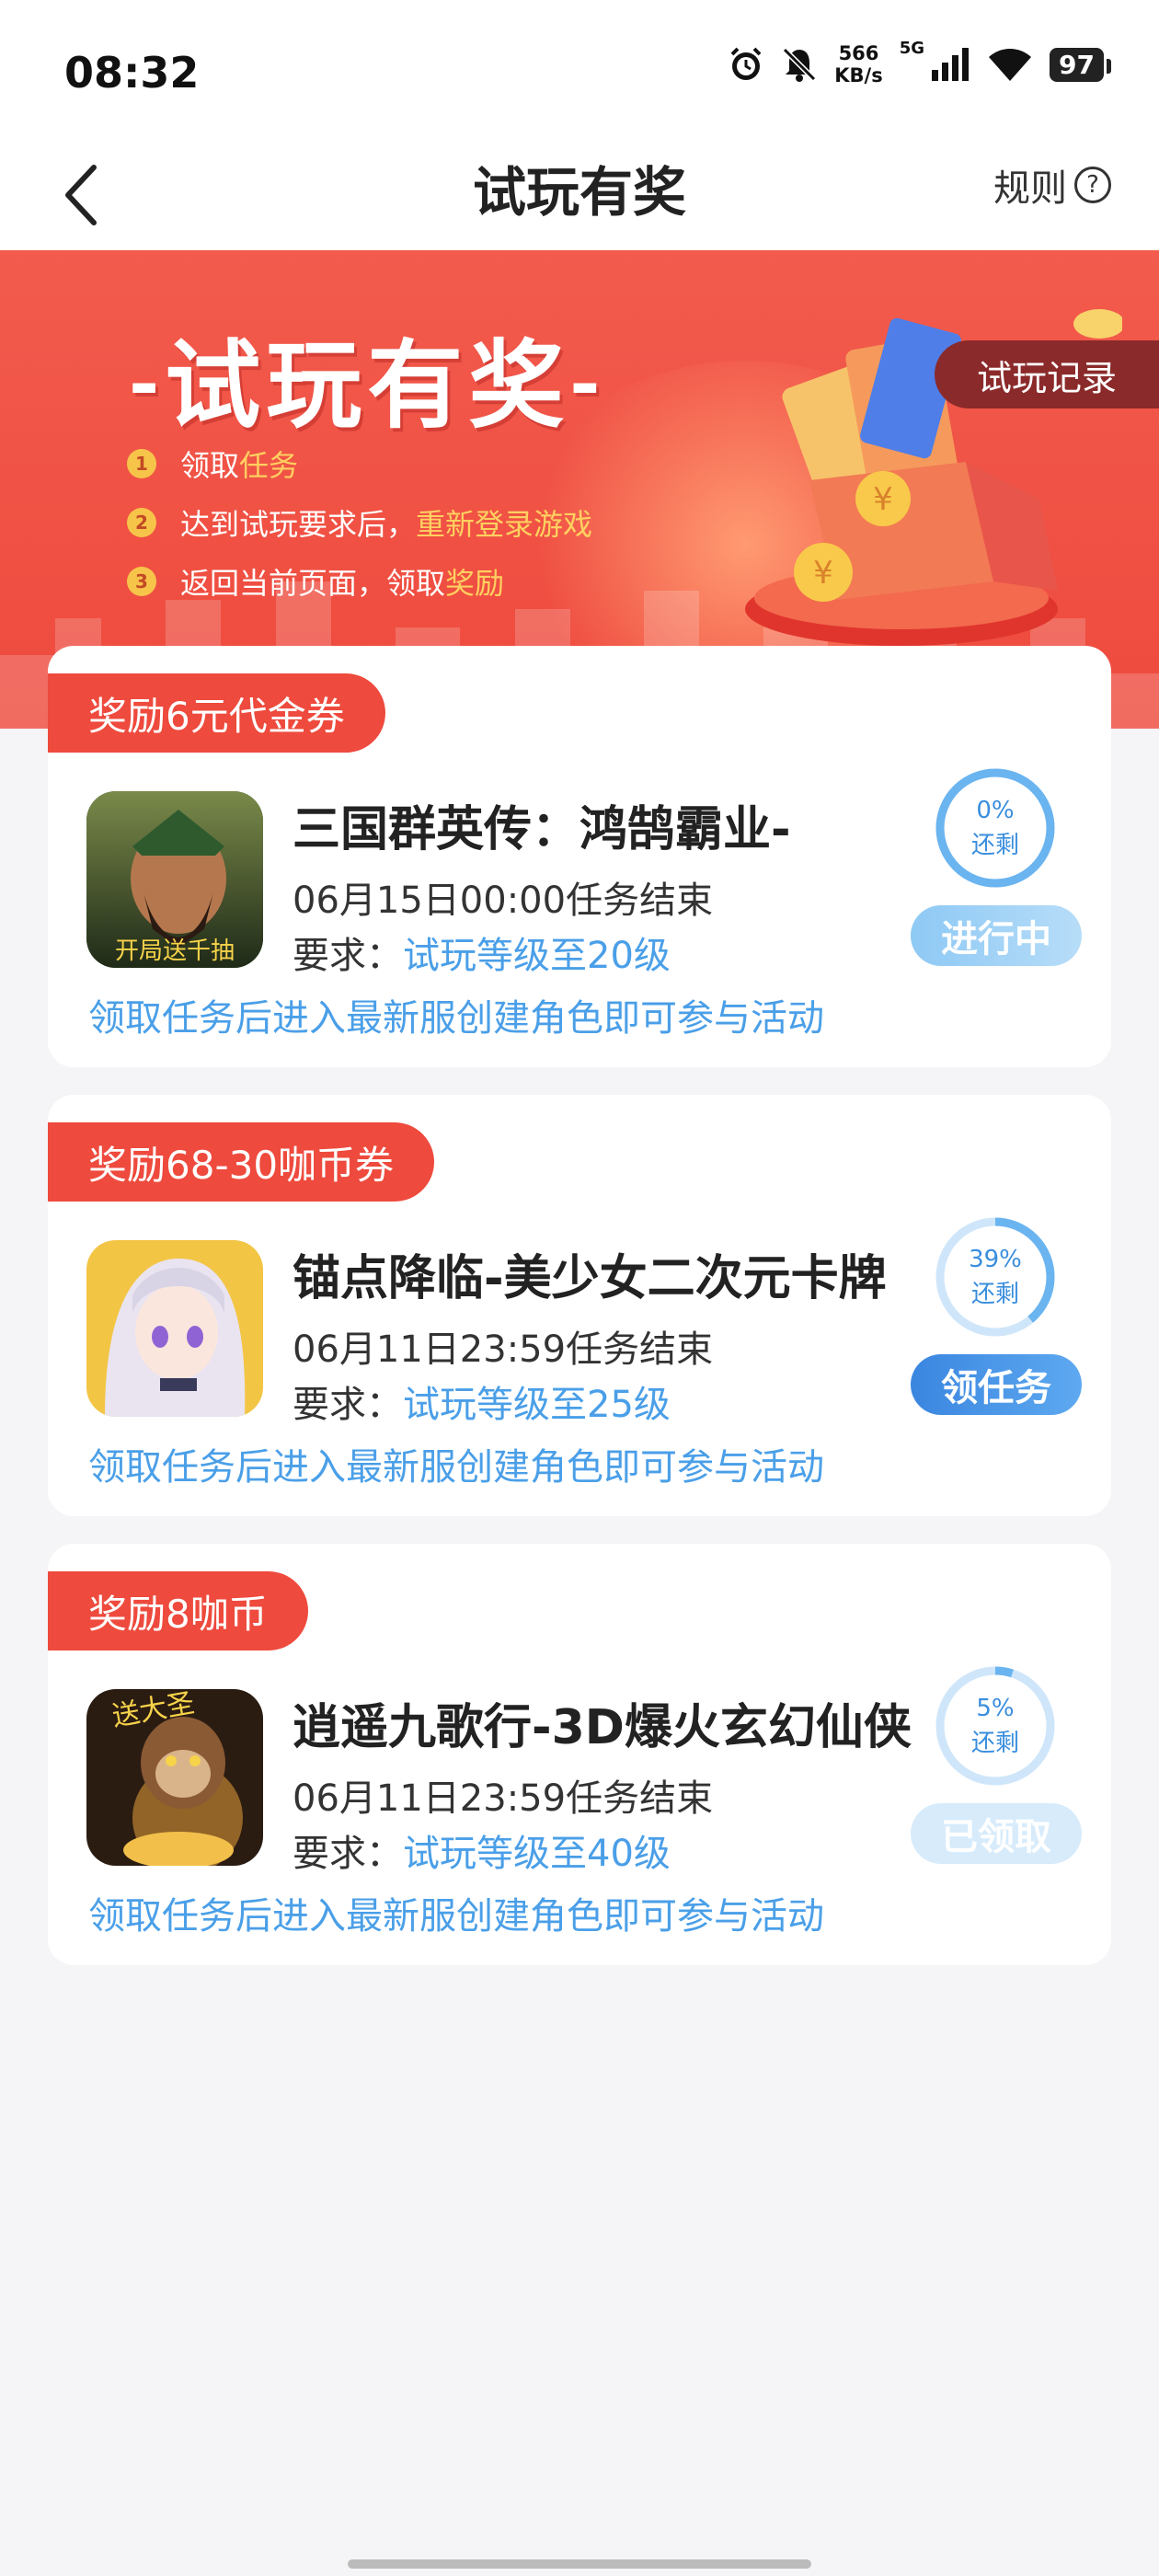 The height and width of the screenshot is (2576, 1159). What do you see at coordinates (132, 73) in the screenshot?
I see `clock: 08:32` at bounding box center [132, 73].